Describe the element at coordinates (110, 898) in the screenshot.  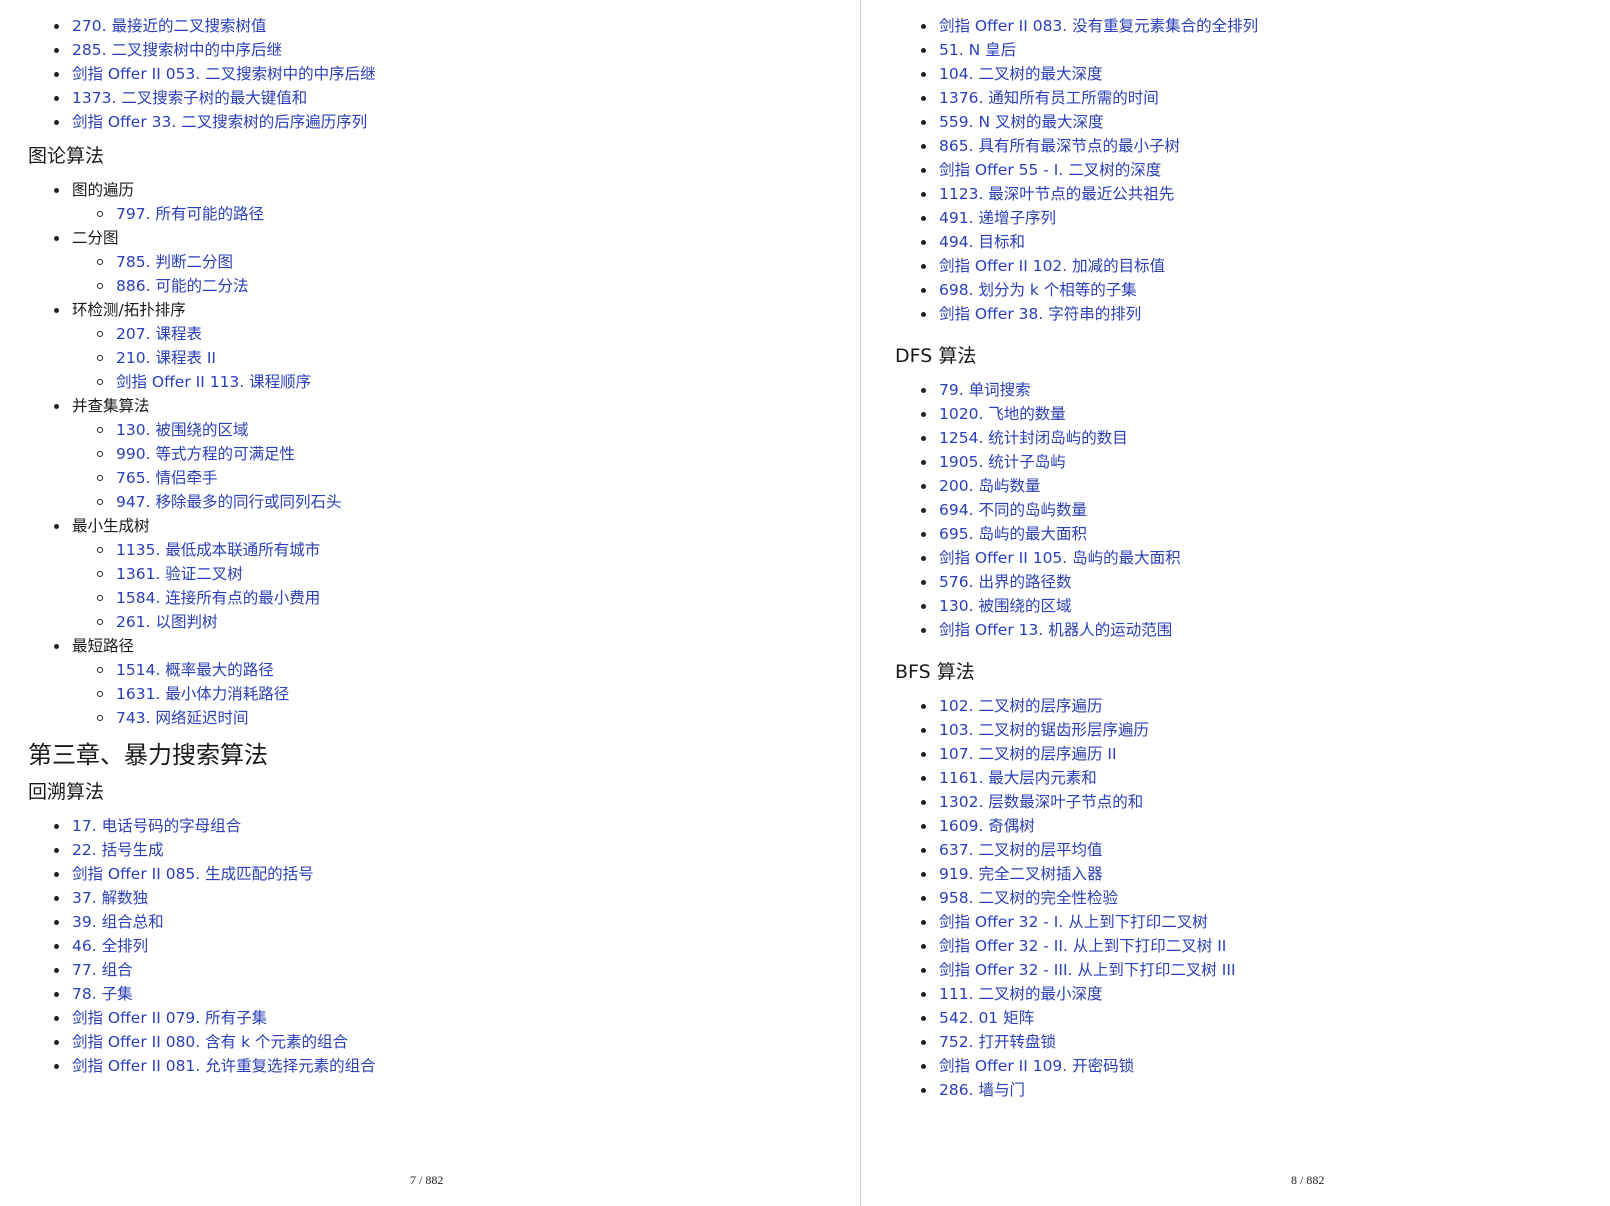
I see `problem-link: 37. 解数独` at that location.